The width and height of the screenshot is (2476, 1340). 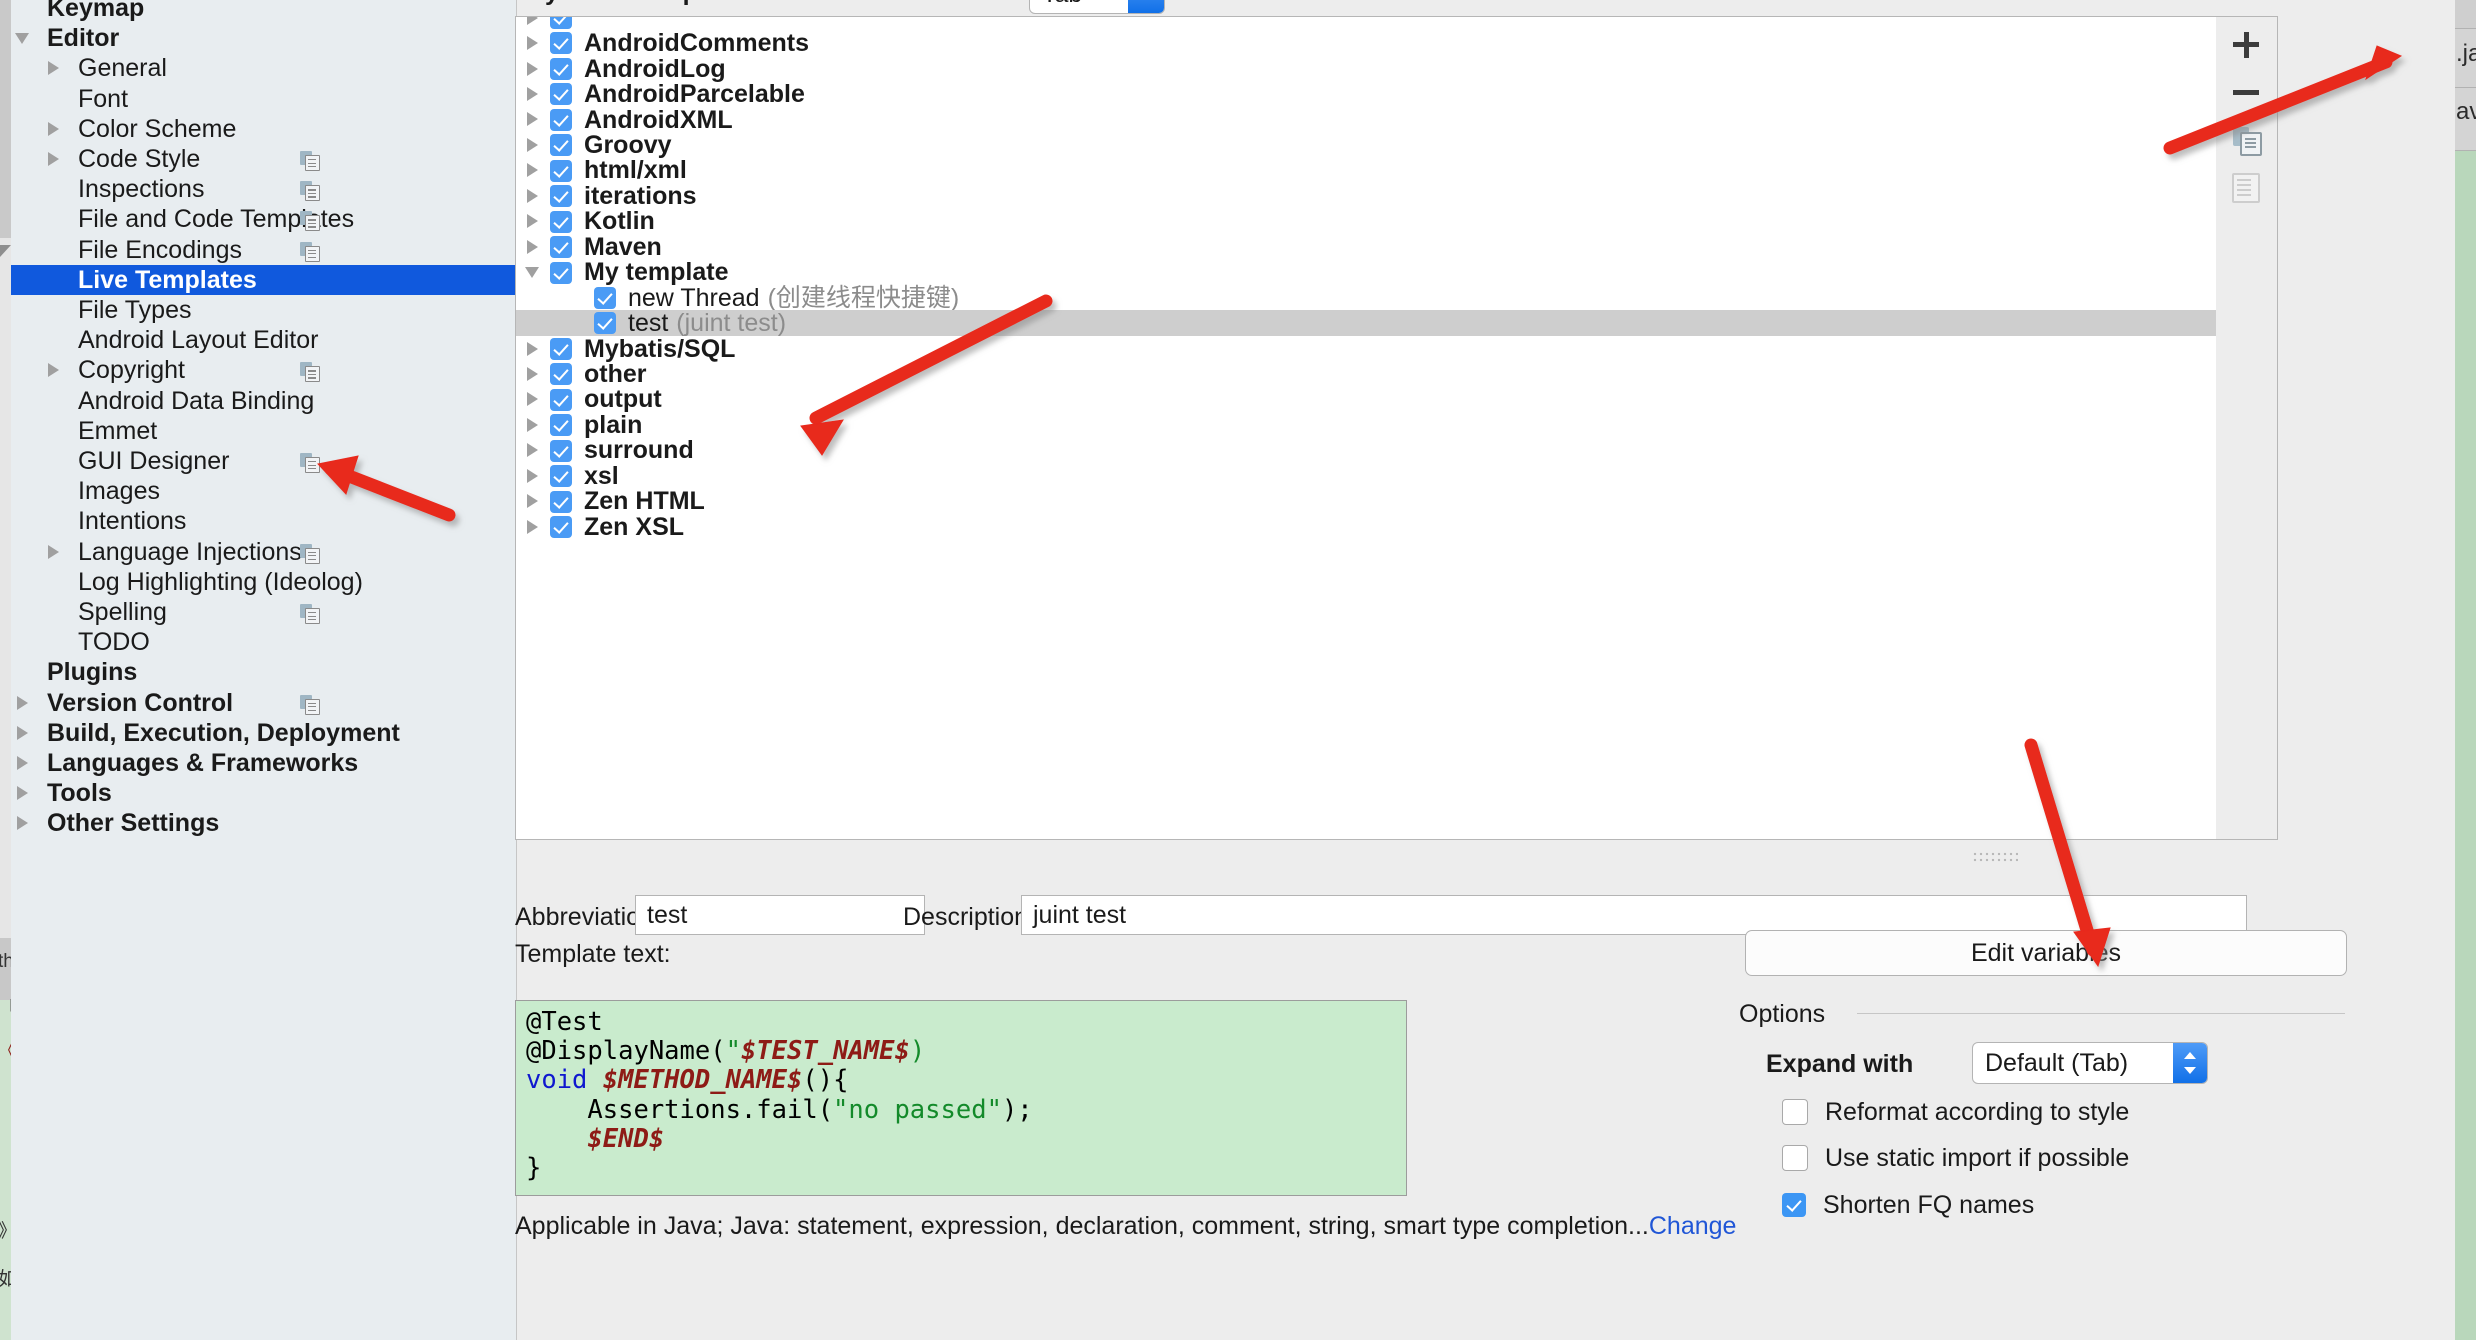 What do you see at coordinates (1366, 399) in the screenshot?
I see `tree-row-output: output` at bounding box center [1366, 399].